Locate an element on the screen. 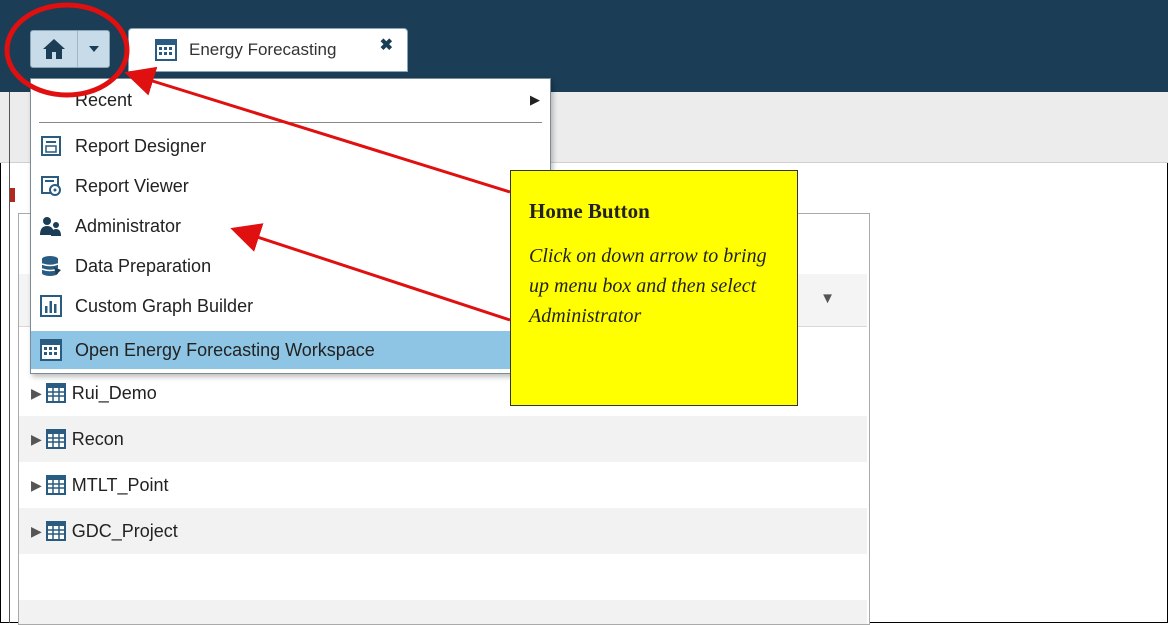  menu-item-label: Data Preparation is located at coordinates (143, 265).